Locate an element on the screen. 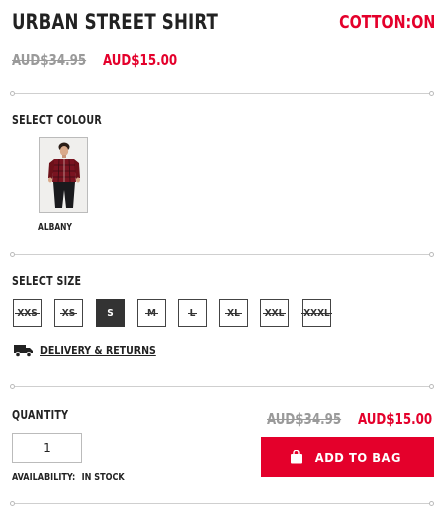 This screenshot has height=514, width=444. availability-value: IN STOCK is located at coordinates (103, 477).